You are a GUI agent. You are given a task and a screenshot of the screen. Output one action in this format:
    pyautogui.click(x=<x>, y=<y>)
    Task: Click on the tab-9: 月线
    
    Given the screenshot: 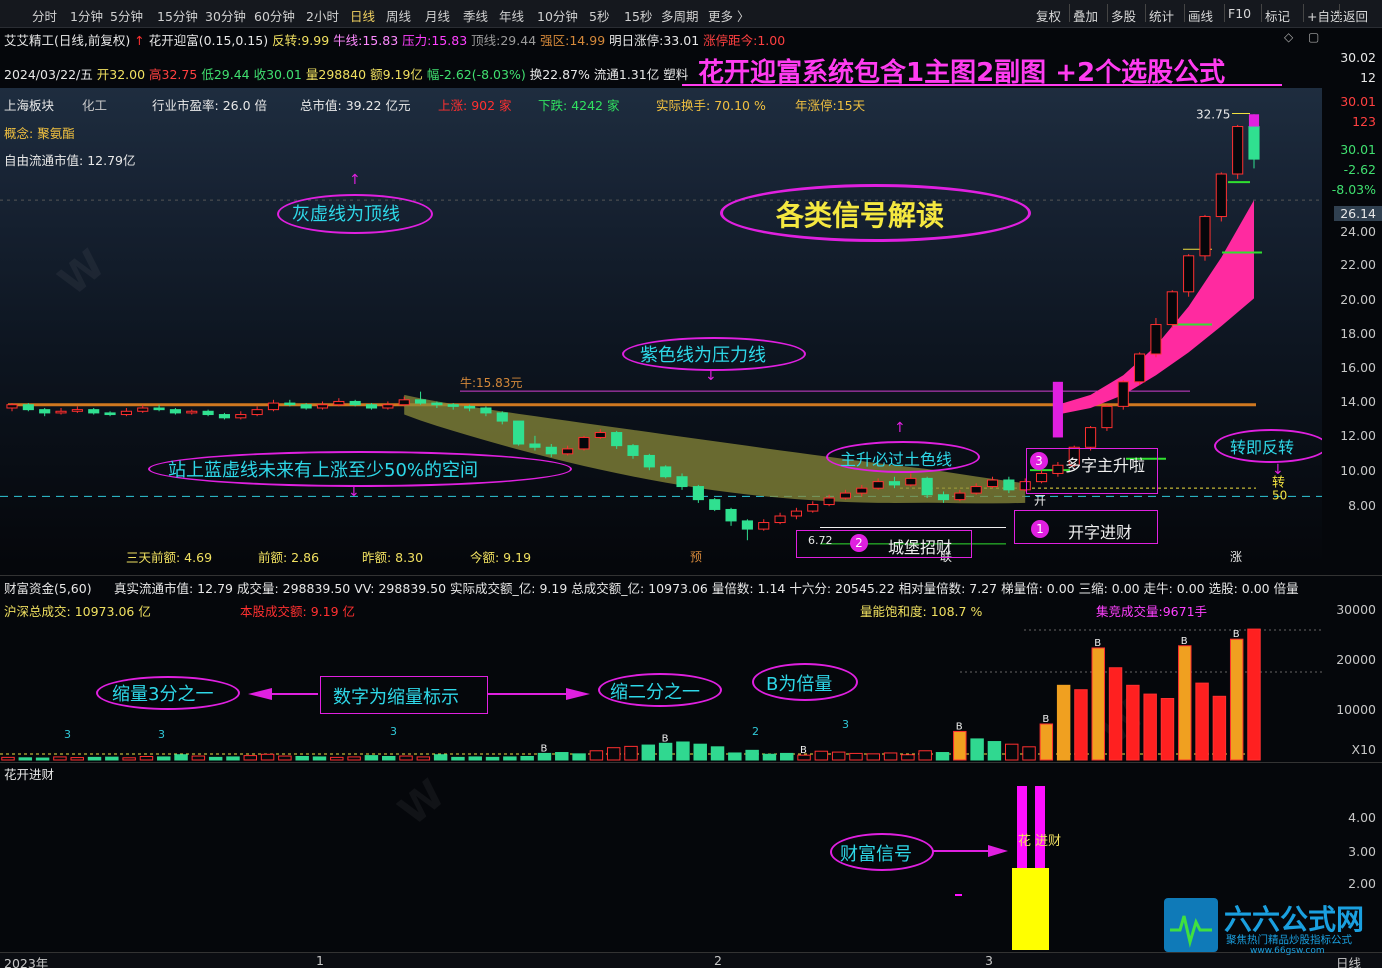 What is the action you would take?
    pyautogui.click(x=437, y=15)
    